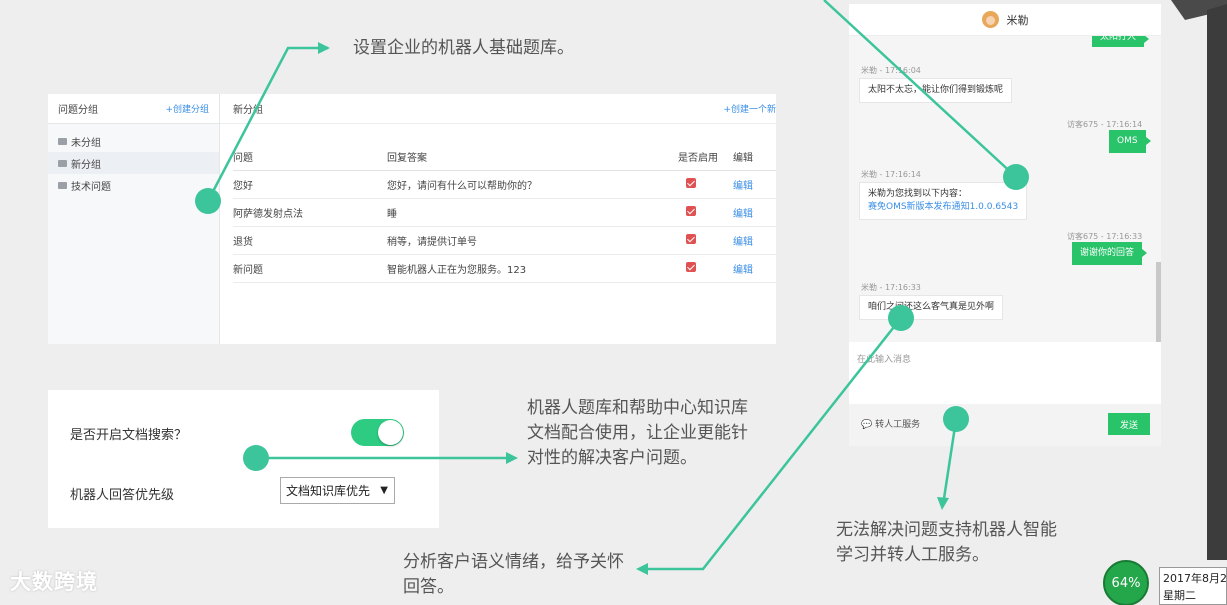  I want to click on table-row: 阿萨德发射点法 睡 编辑, so click(504, 212).